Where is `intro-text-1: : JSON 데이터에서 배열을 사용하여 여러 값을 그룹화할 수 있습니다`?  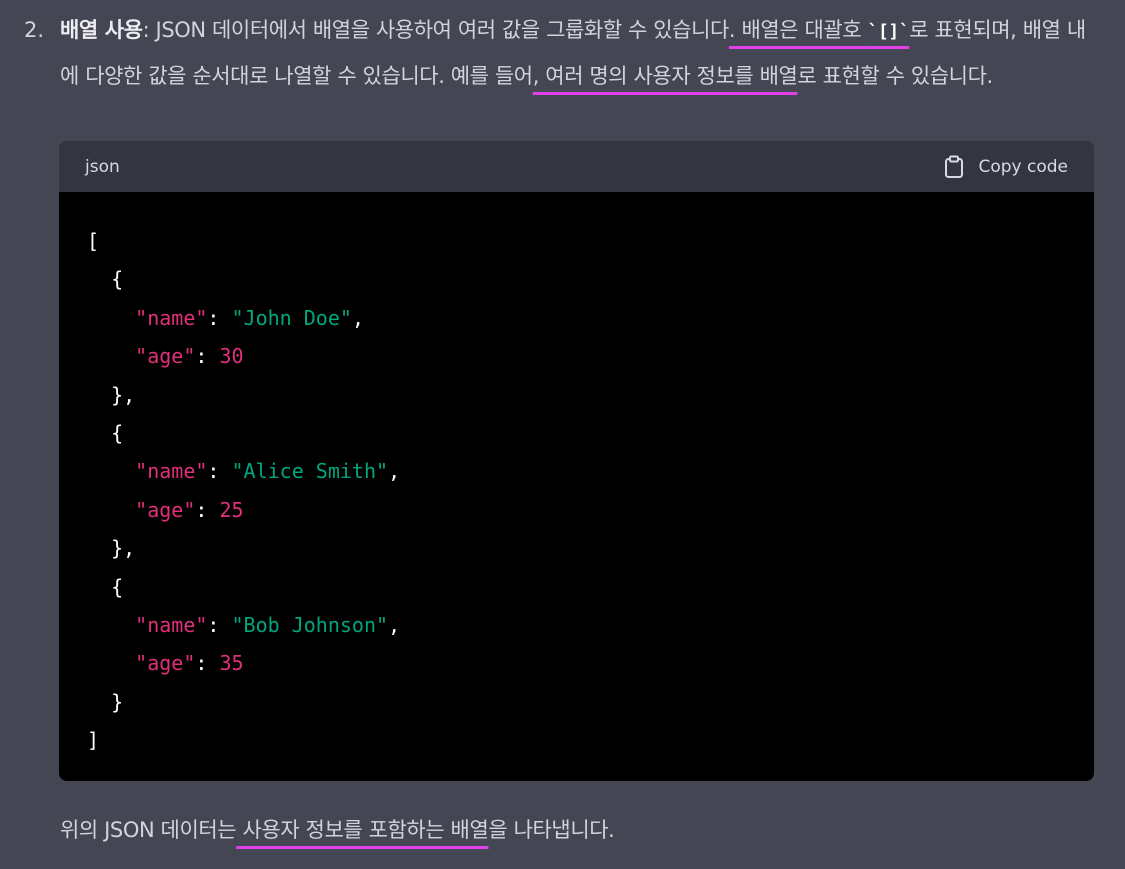 intro-text-1: : JSON 데이터에서 배열을 사용하여 여러 값을 그룹화할 수 있습니다 is located at coordinates (436, 30).